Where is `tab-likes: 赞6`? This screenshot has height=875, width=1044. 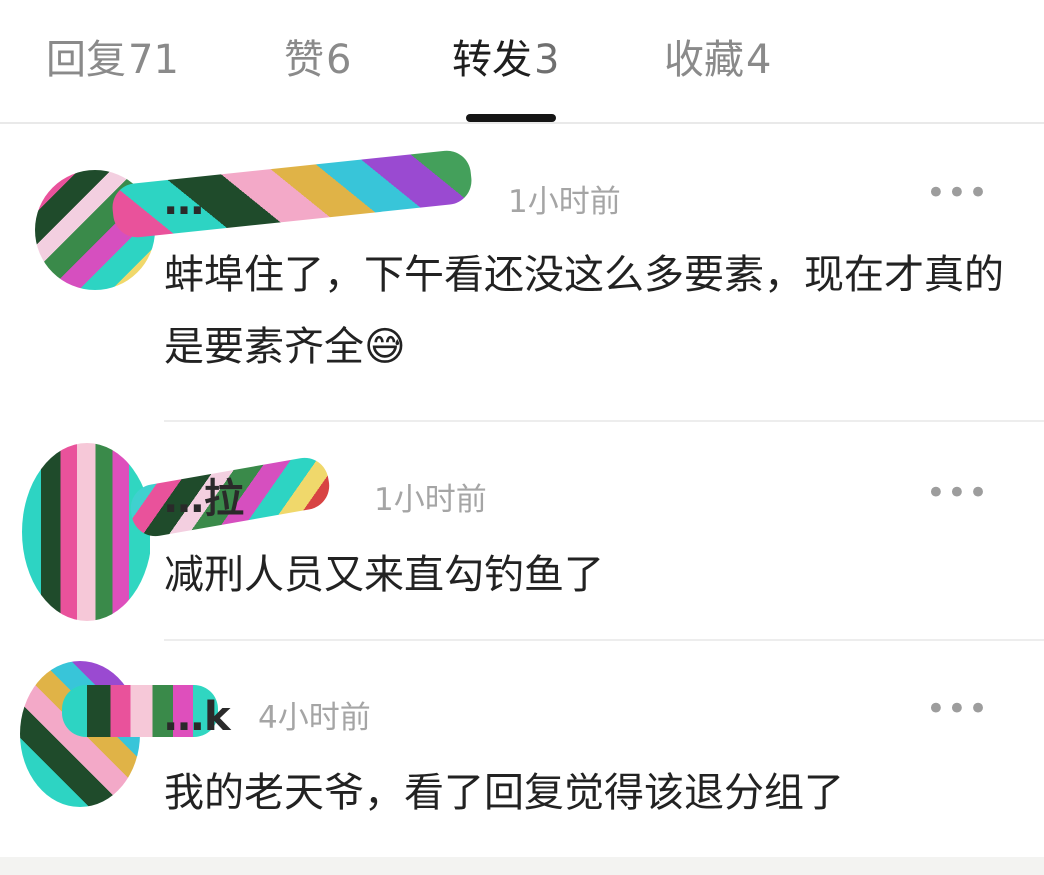 tab-likes: 赞6 is located at coordinates (317, 60).